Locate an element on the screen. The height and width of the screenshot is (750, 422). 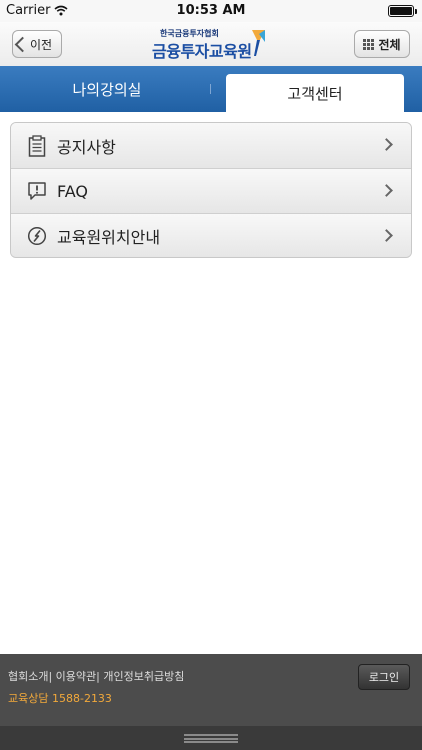
menu-item-location-label: 교육원위치안내 is located at coordinates (109, 237).